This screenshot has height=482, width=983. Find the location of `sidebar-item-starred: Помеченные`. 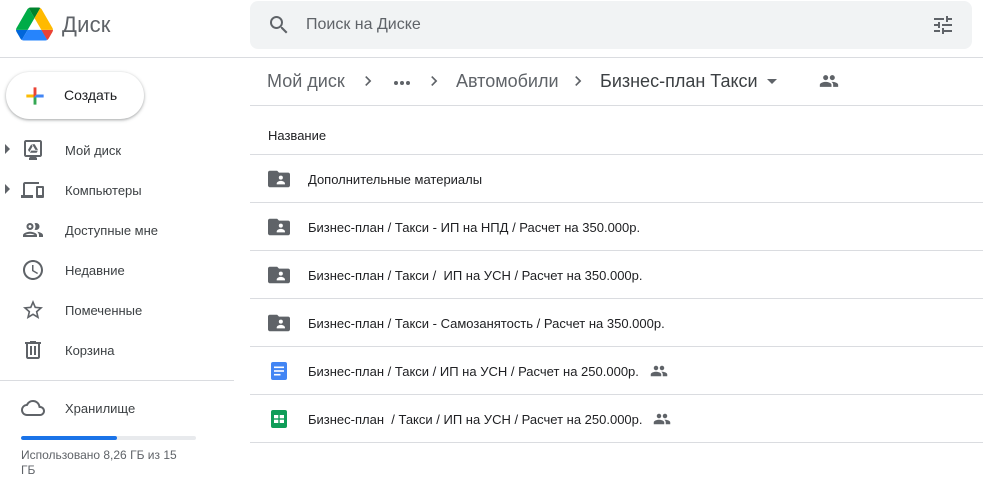

sidebar-item-starred: Помеченные is located at coordinates (120, 310).